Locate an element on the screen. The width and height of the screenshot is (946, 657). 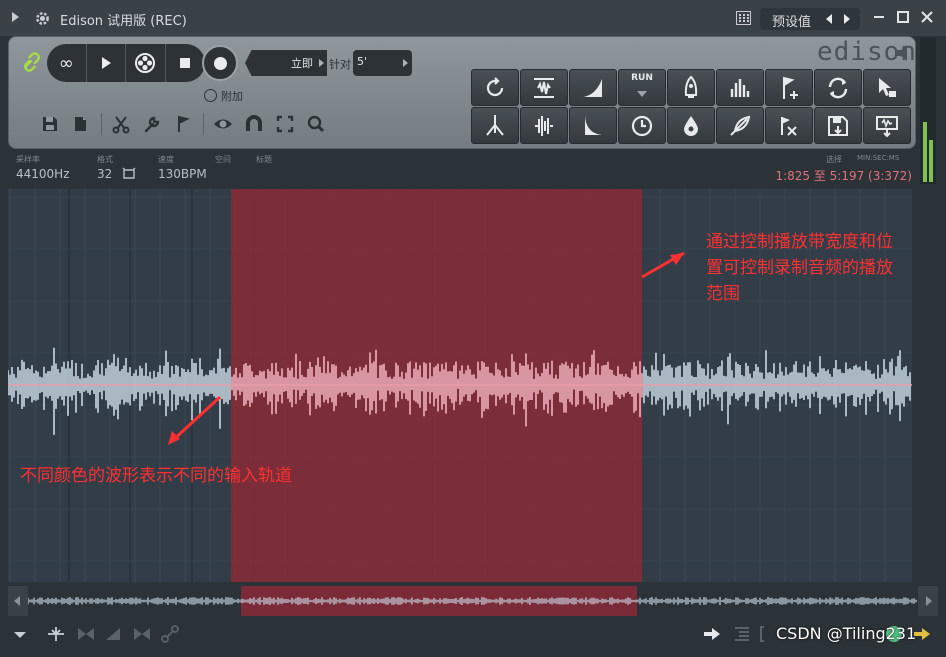
needle-selector: 5' is located at coordinates (382, 63).